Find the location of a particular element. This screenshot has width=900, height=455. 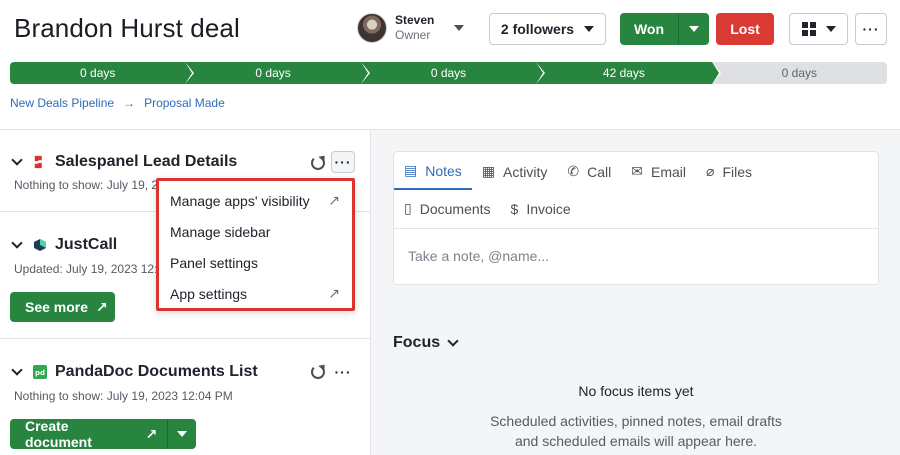

pipeline-stage-bar: 0 days 0 days 0 days 42 days 0 days is located at coordinates (449, 73).